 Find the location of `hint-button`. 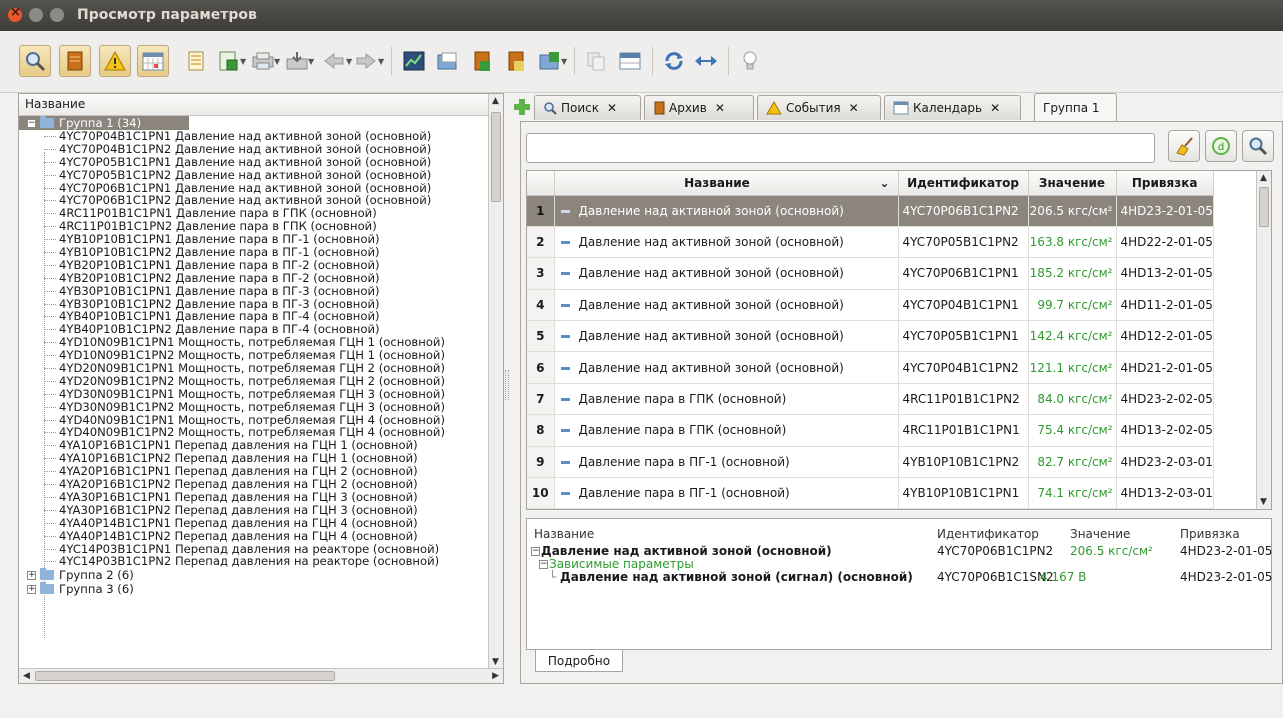

hint-button is located at coordinates (750, 61).